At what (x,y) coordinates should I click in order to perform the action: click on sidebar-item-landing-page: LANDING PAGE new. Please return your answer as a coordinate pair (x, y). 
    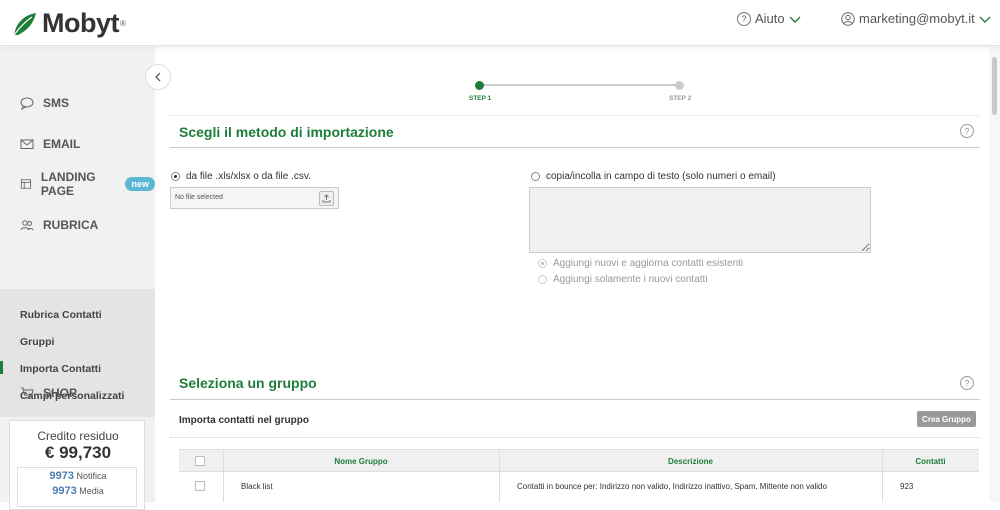
    Looking at the image, I should click on (77, 184).